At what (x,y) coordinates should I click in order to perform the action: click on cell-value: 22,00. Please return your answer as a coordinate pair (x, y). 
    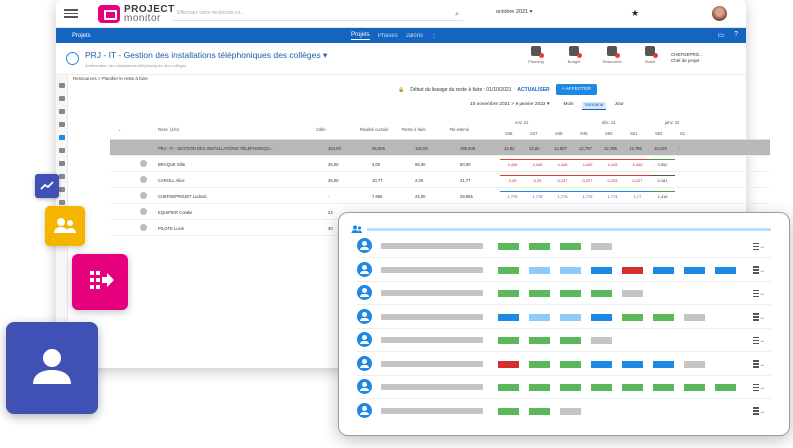
    Looking at the image, I should click on (420, 196).